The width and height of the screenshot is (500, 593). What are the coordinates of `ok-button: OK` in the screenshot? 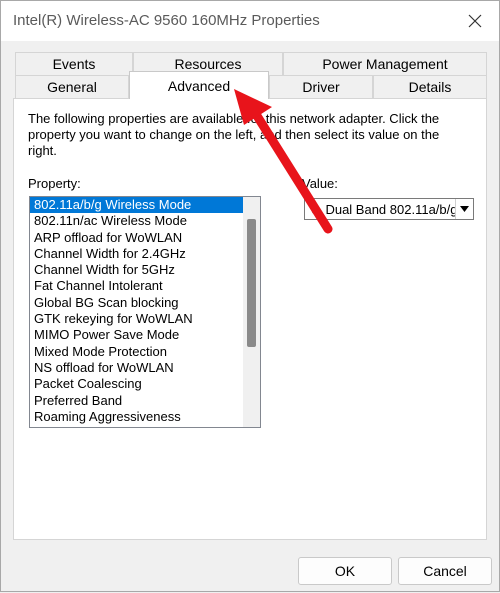 It's located at (345, 571).